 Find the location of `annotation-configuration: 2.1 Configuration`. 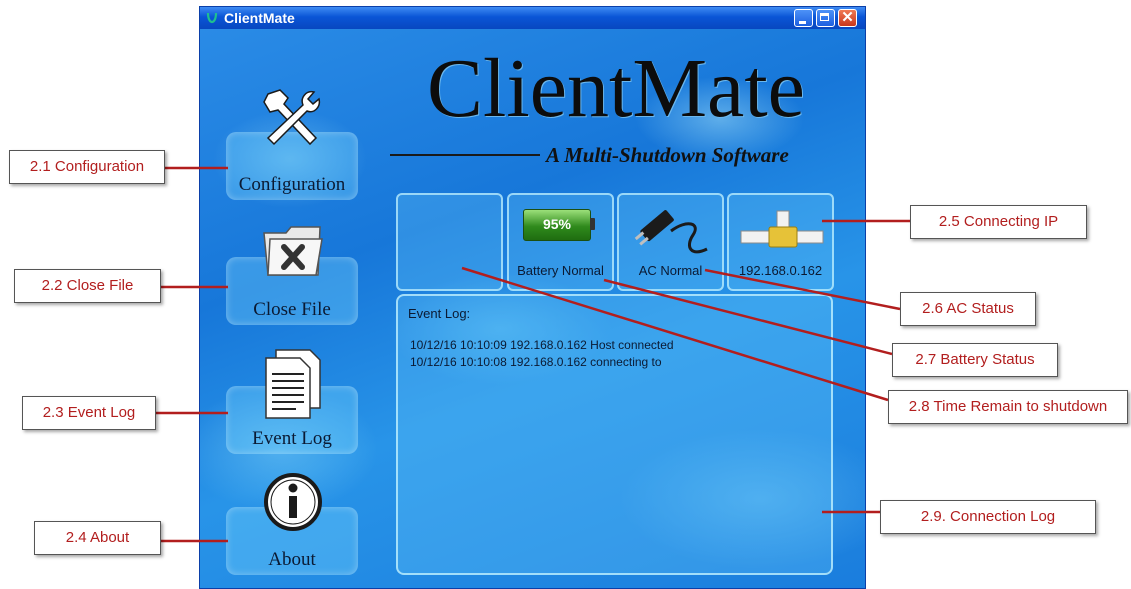

annotation-configuration: 2.1 Configuration is located at coordinates (87, 167).